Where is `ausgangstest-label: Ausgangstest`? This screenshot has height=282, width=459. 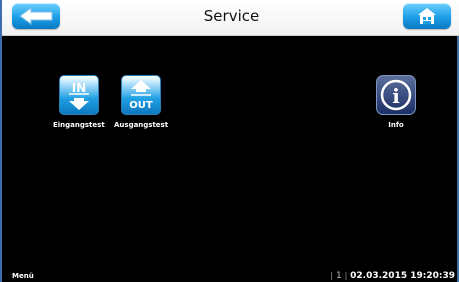
ausgangstest-label: Ausgangstest is located at coordinates (141, 125).